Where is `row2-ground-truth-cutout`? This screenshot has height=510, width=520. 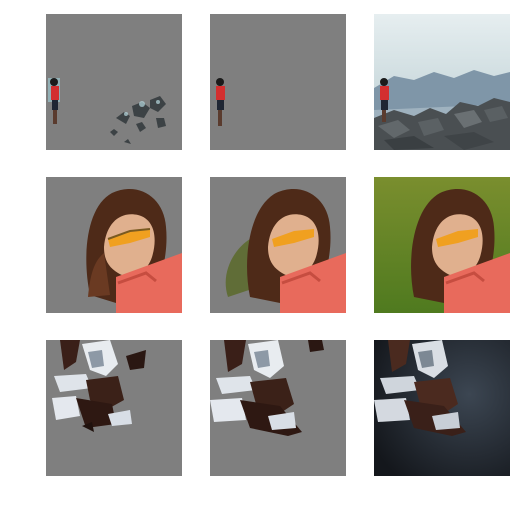
row2-ground-truth-cutout is located at coordinates (278, 245).